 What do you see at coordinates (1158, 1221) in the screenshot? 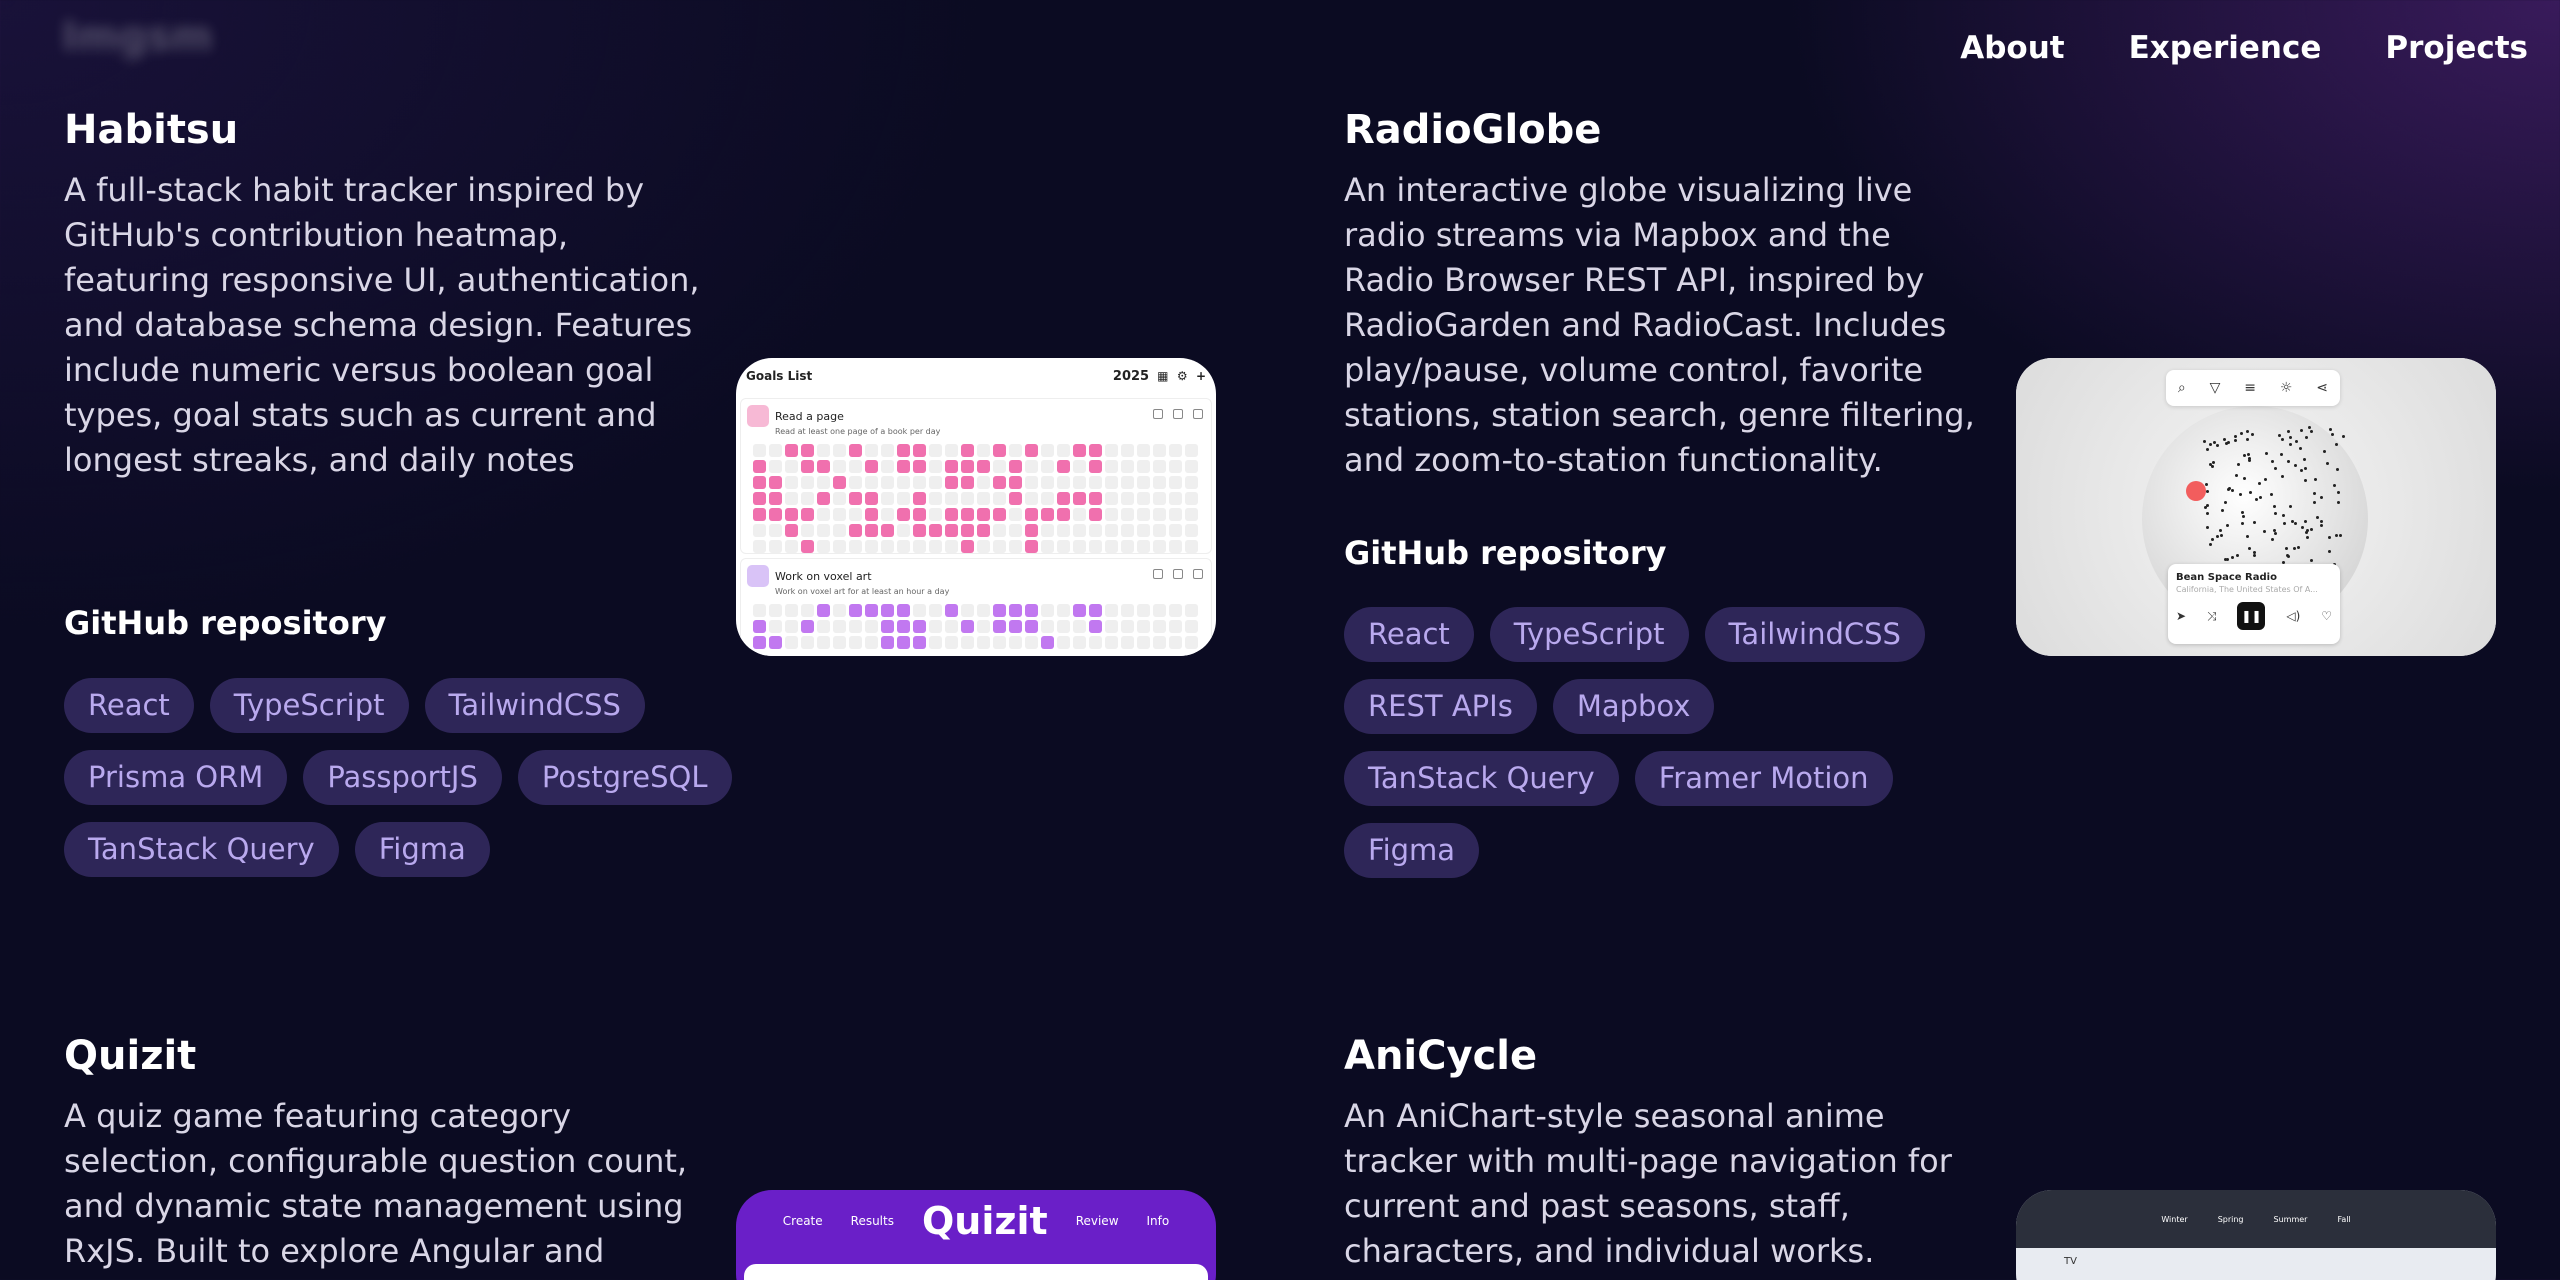
I see `nav-link: Info` at bounding box center [1158, 1221].